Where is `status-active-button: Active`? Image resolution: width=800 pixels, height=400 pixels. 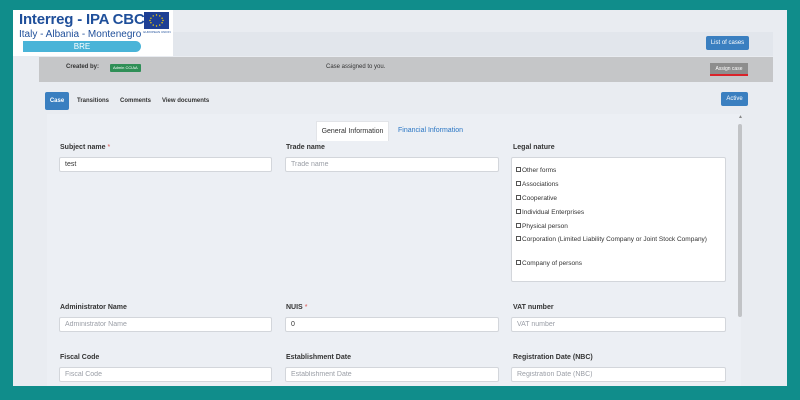
status-active-button: Active is located at coordinates (734, 99).